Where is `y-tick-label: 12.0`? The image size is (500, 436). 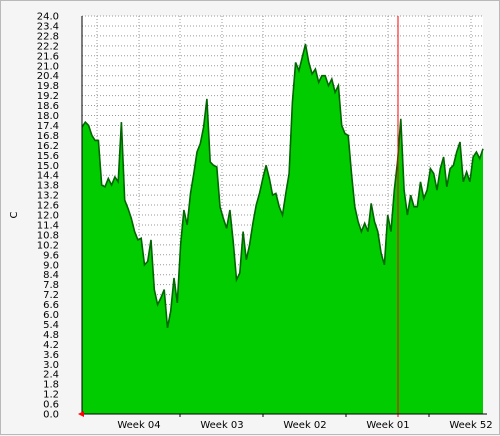
y-tick-label: 12.0 is located at coordinates (48, 216).